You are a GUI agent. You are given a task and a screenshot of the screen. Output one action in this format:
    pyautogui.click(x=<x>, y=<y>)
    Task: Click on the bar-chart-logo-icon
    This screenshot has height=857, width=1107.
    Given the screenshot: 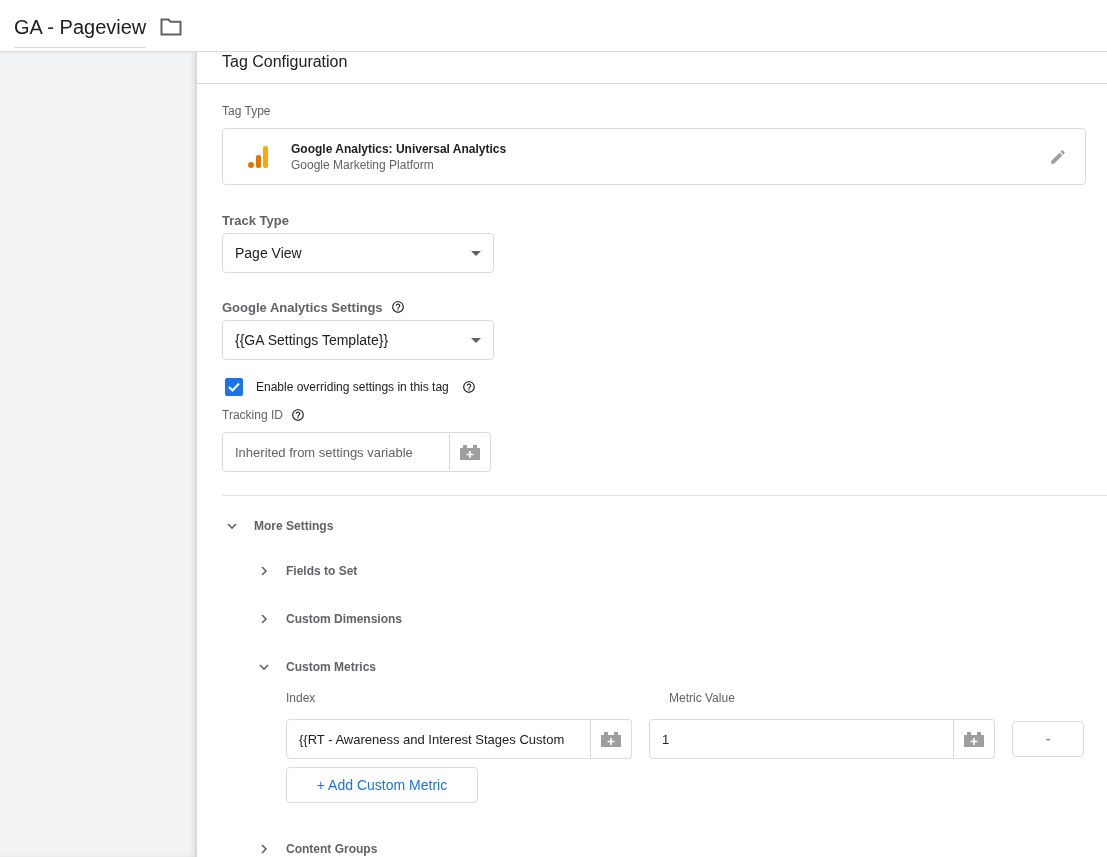 What is the action you would take?
    pyautogui.click(x=258, y=156)
    